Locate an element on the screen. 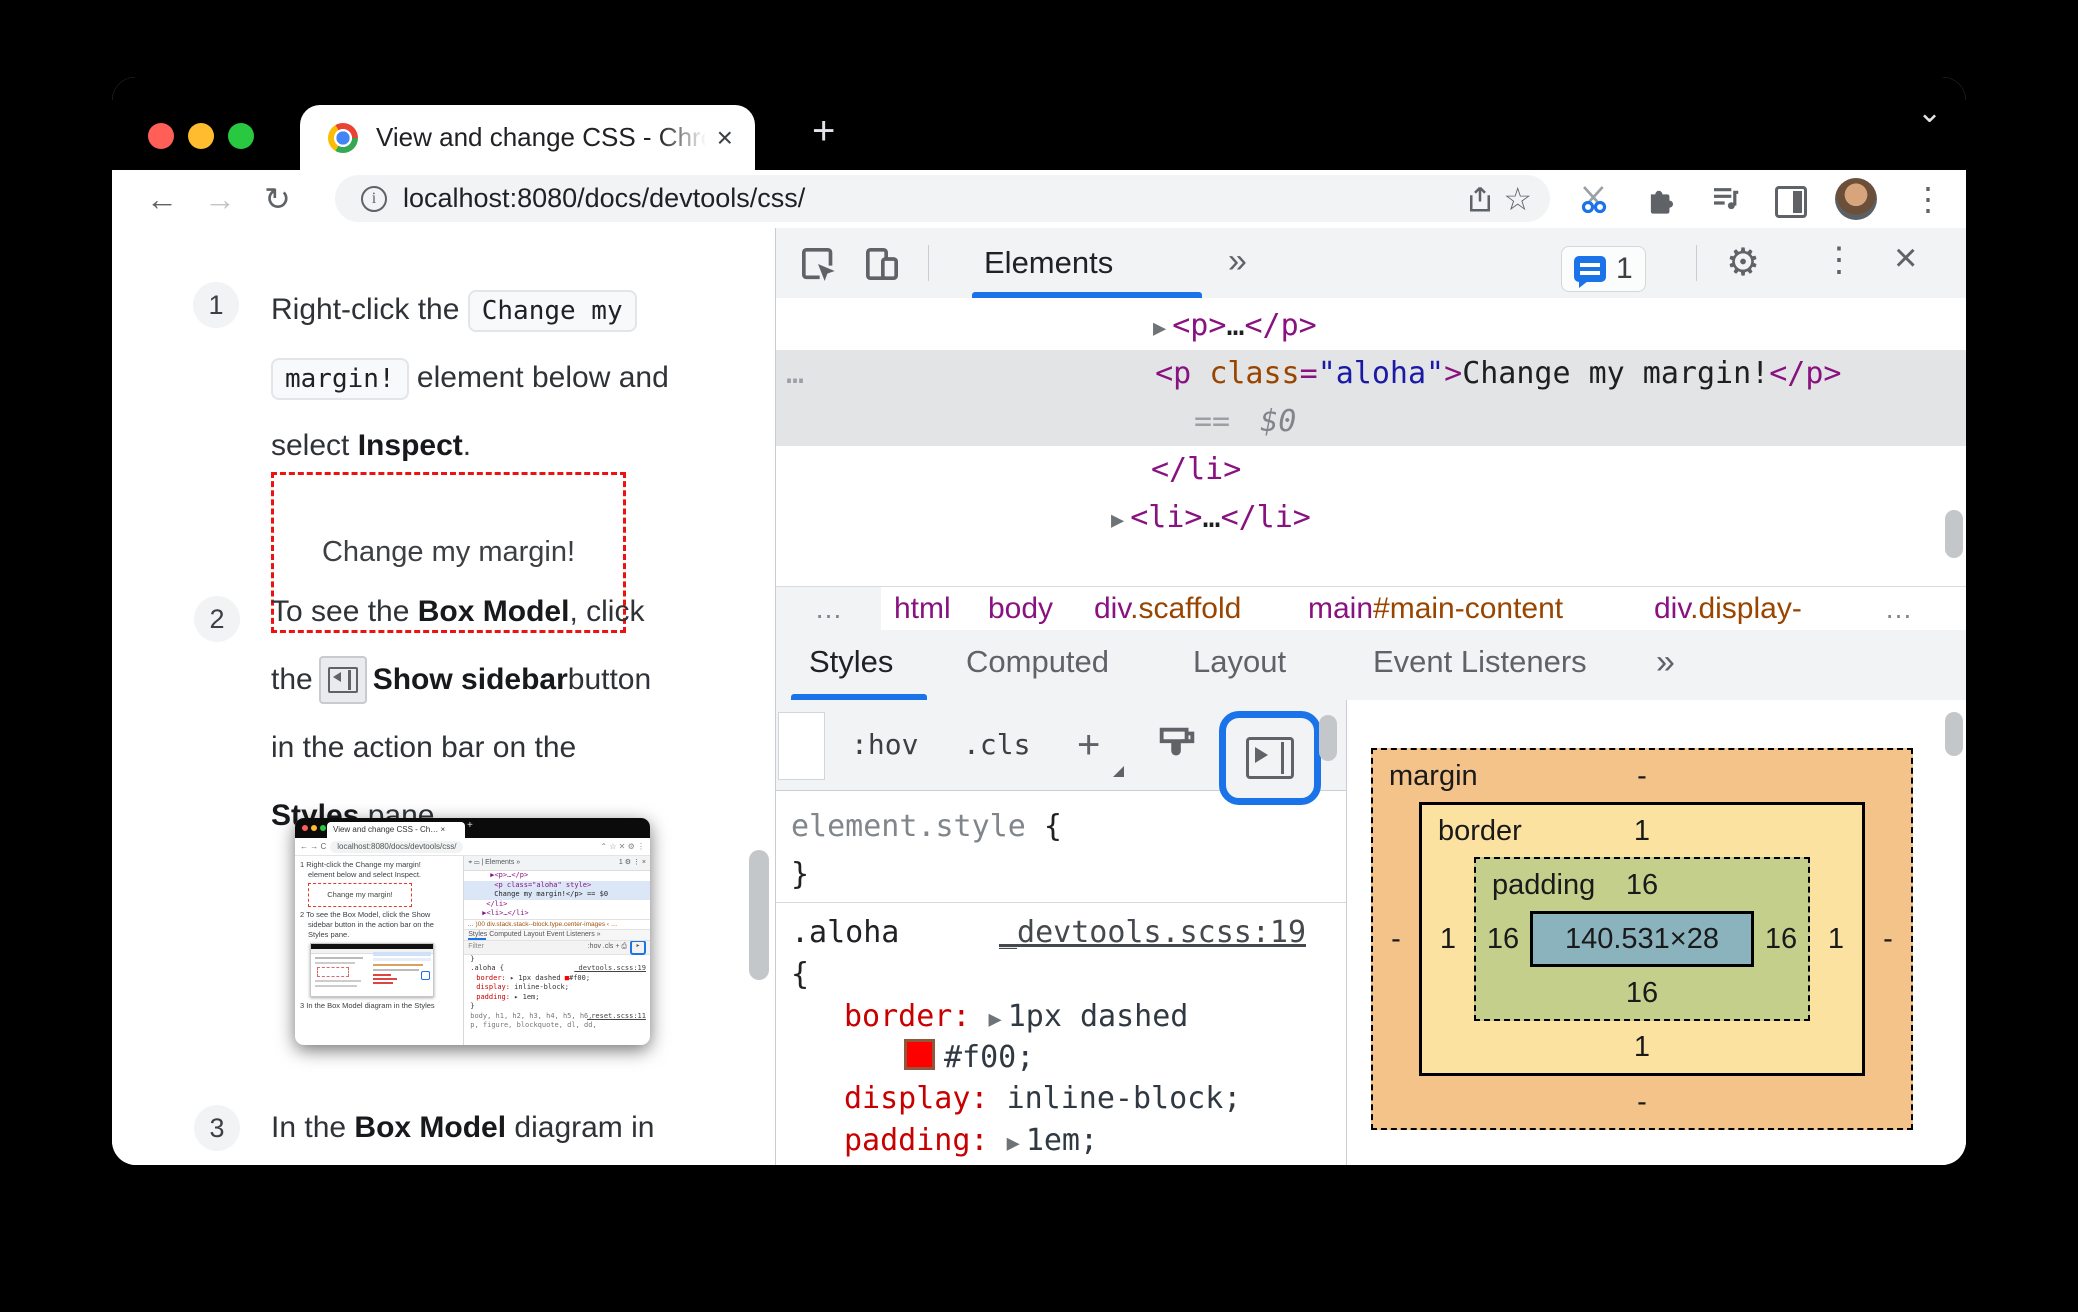  aloha-selector: .aloha is located at coordinates (845, 933).